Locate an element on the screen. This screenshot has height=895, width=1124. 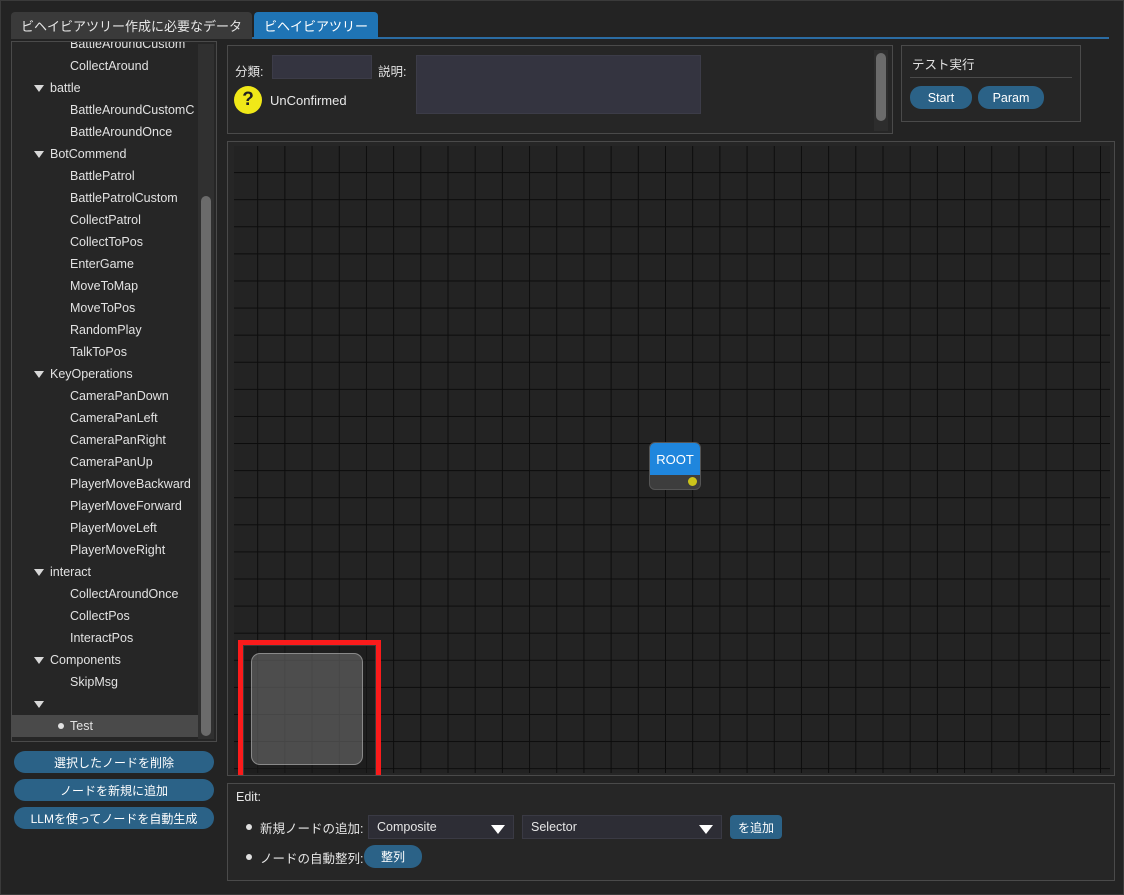
minimap-highlight is located at coordinates (309, 707).